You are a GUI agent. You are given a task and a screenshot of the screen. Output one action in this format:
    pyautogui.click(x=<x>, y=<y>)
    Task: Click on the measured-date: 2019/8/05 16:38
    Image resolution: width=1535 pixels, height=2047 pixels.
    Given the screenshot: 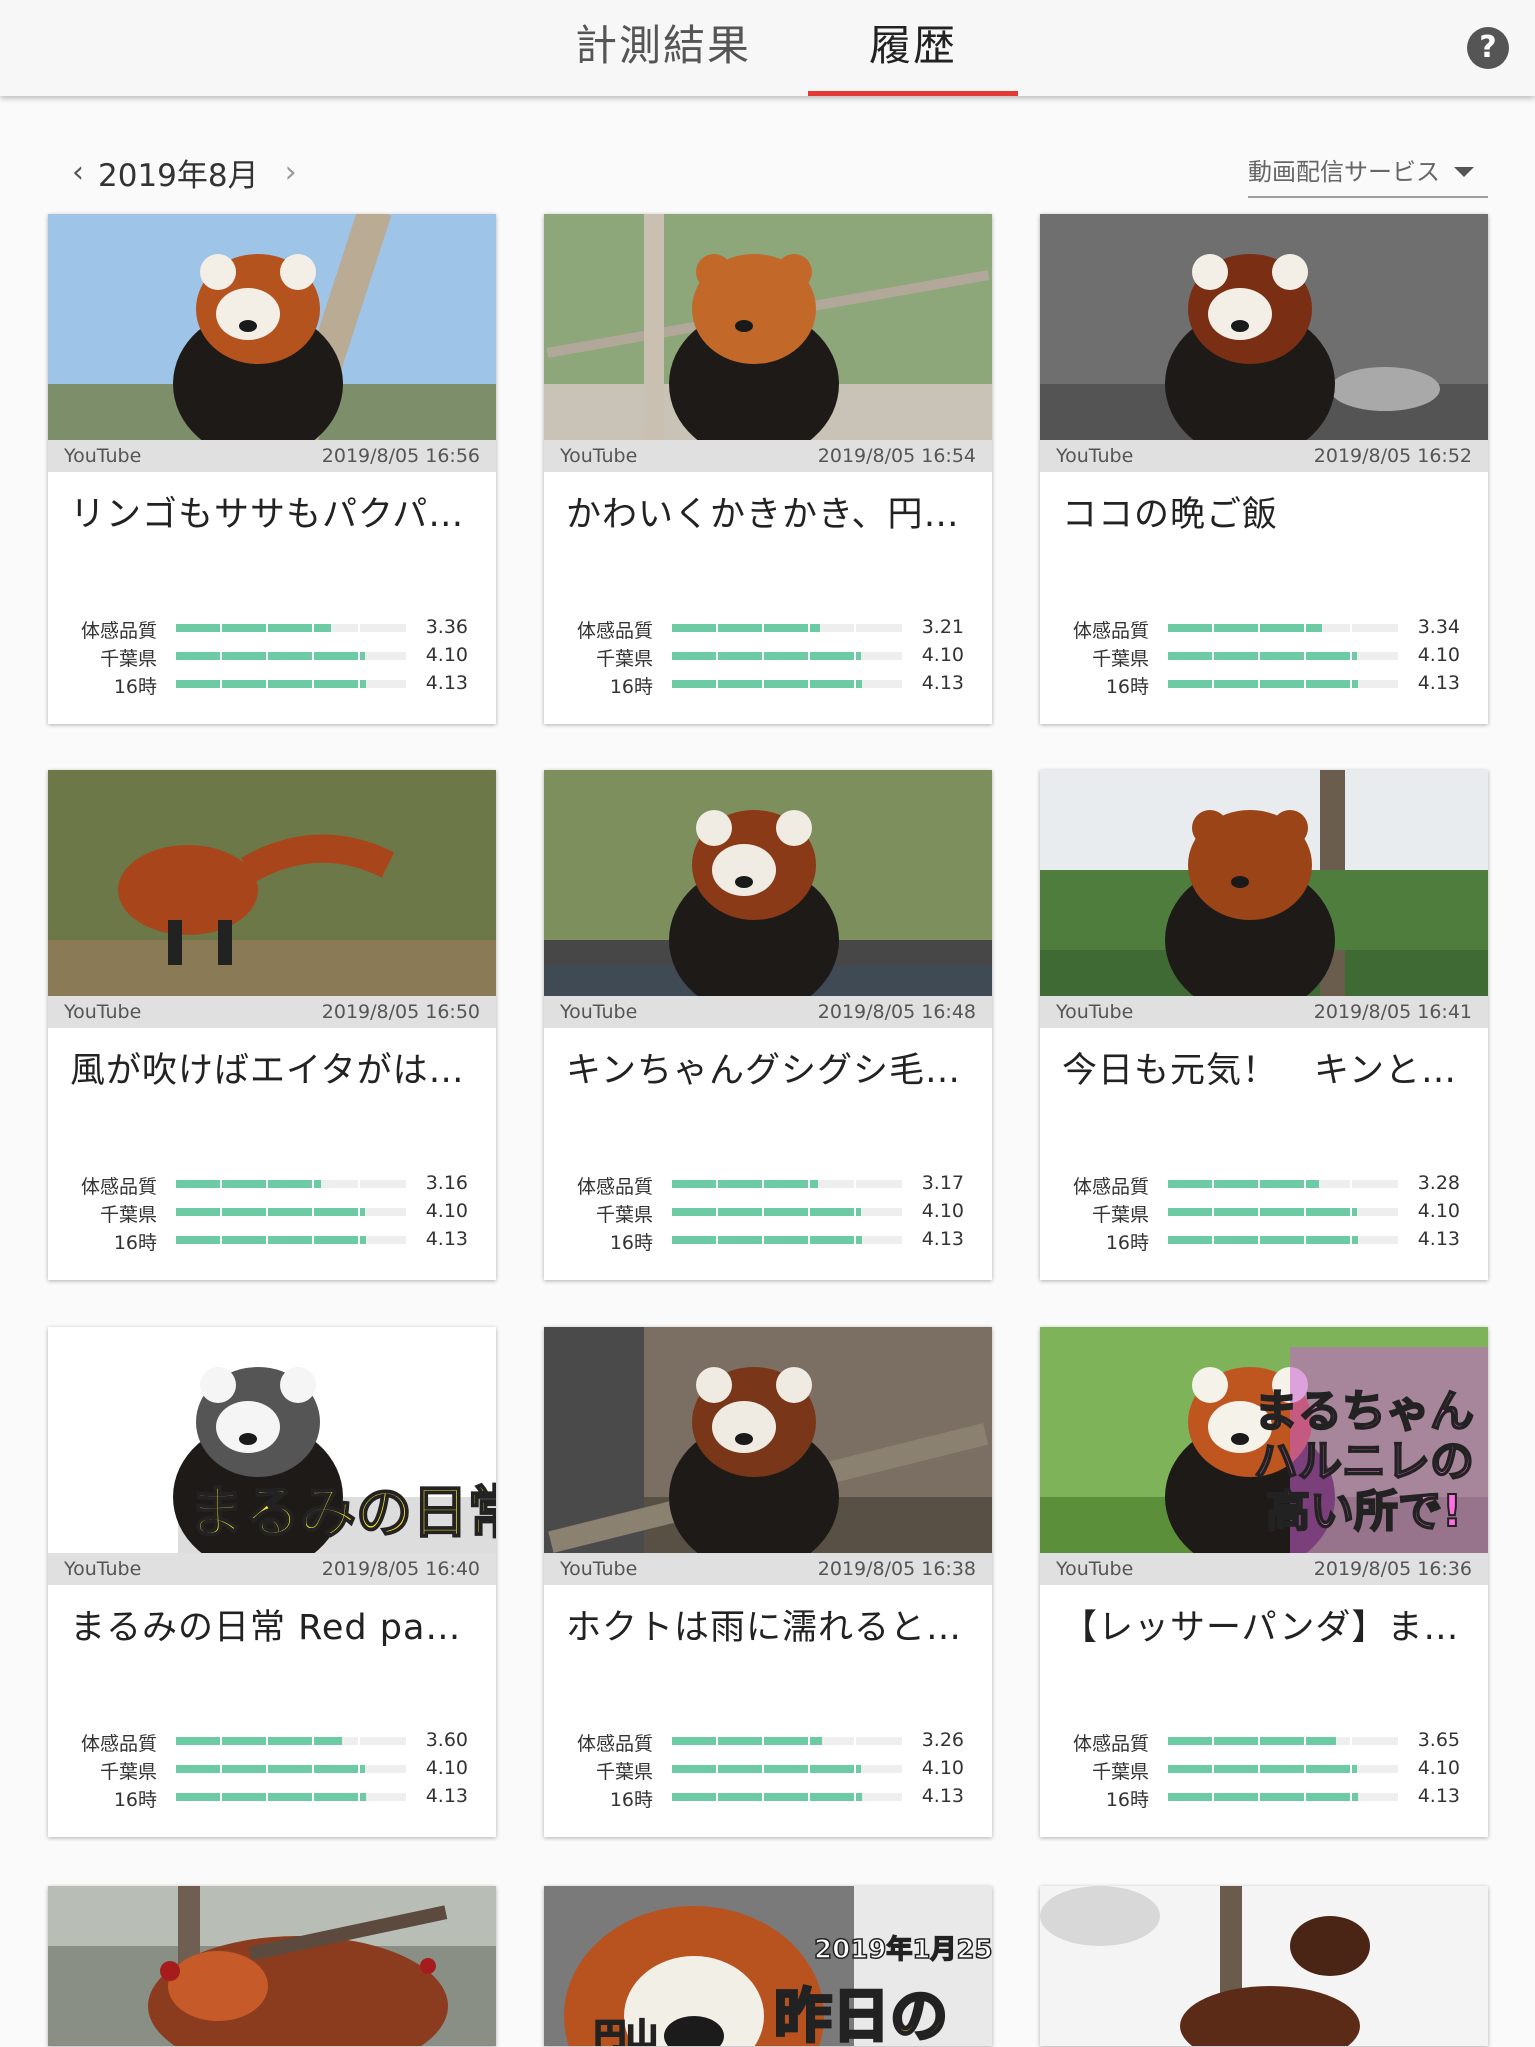 What is the action you would take?
    pyautogui.click(x=896, y=1569)
    